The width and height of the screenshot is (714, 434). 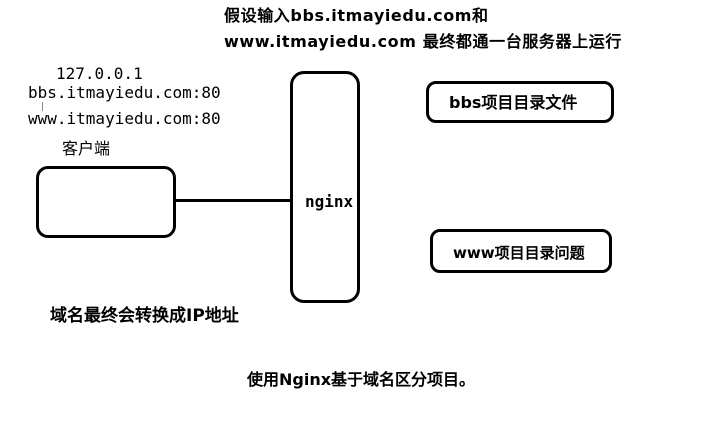 I want to click on header-line-1: 假设输入bbs.itmayiedu.com和, so click(x=356, y=15).